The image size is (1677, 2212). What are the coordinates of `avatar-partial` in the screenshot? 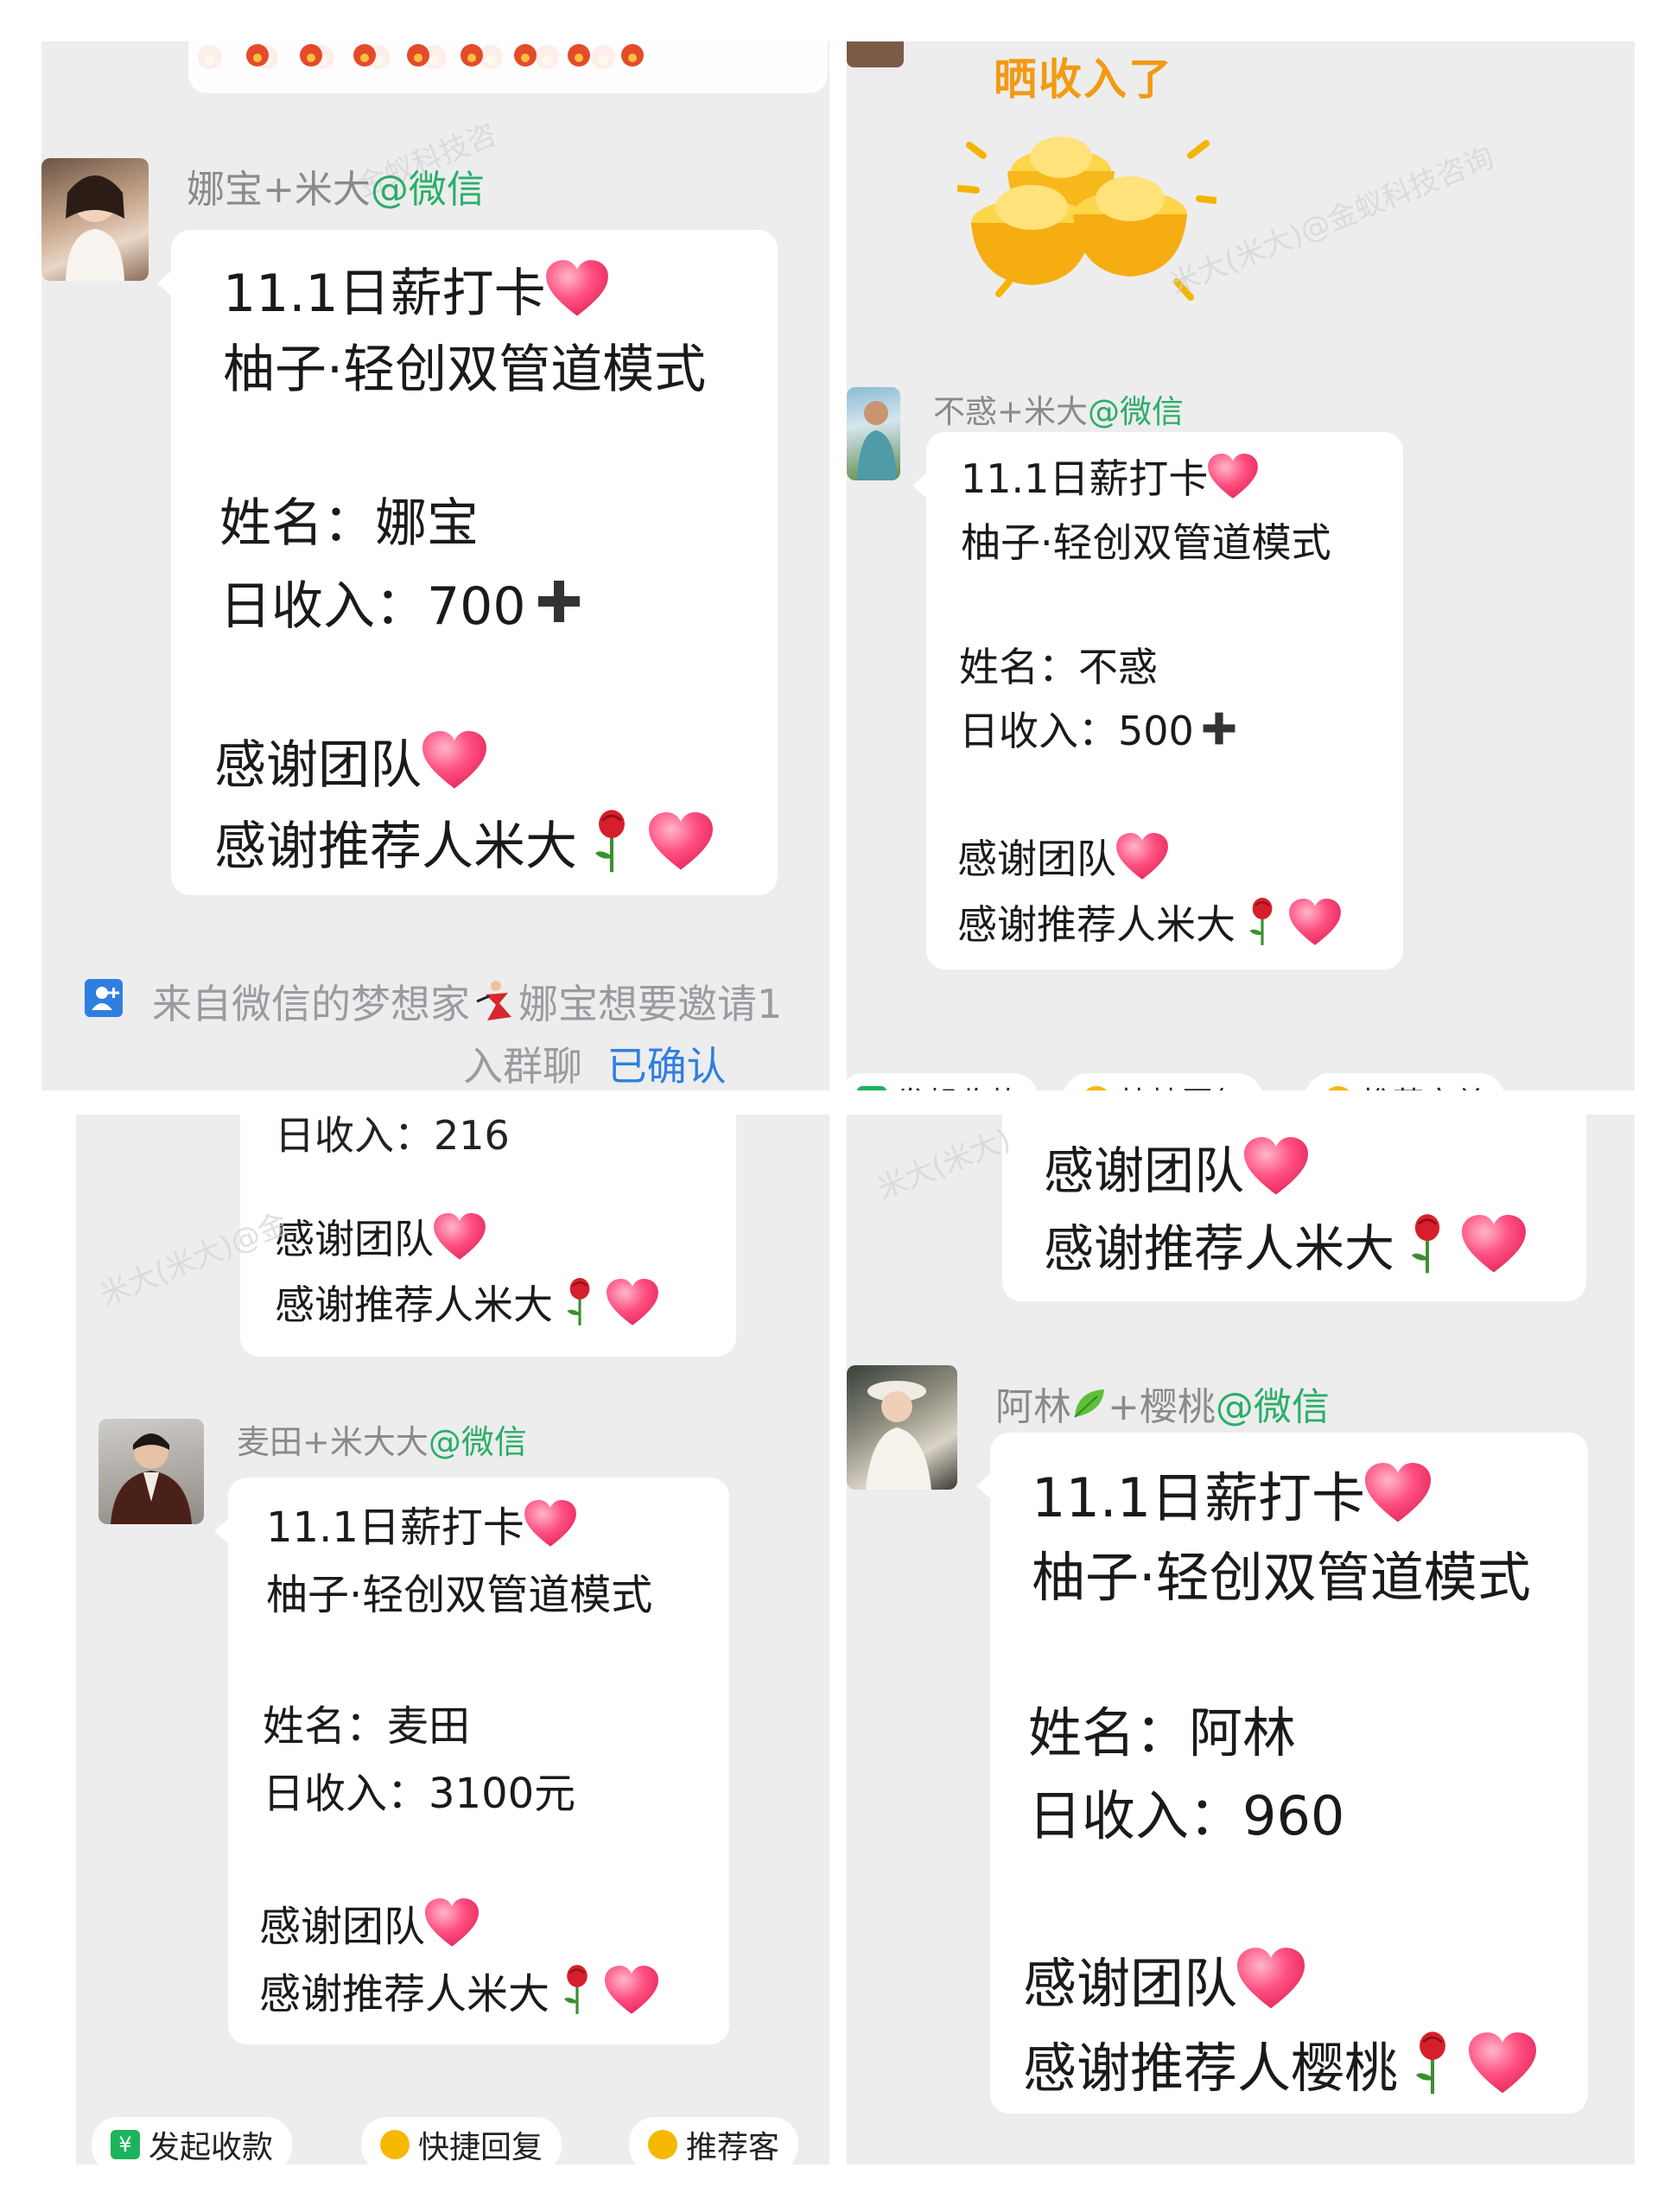 It's located at (875, 54).